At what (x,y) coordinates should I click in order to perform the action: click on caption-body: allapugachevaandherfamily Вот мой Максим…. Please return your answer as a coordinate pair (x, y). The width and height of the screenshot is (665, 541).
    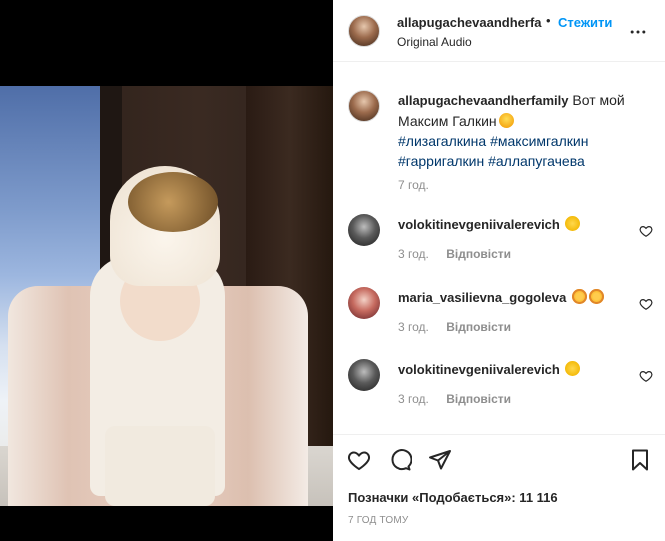
    Looking at the image, I should click on (523, 130).